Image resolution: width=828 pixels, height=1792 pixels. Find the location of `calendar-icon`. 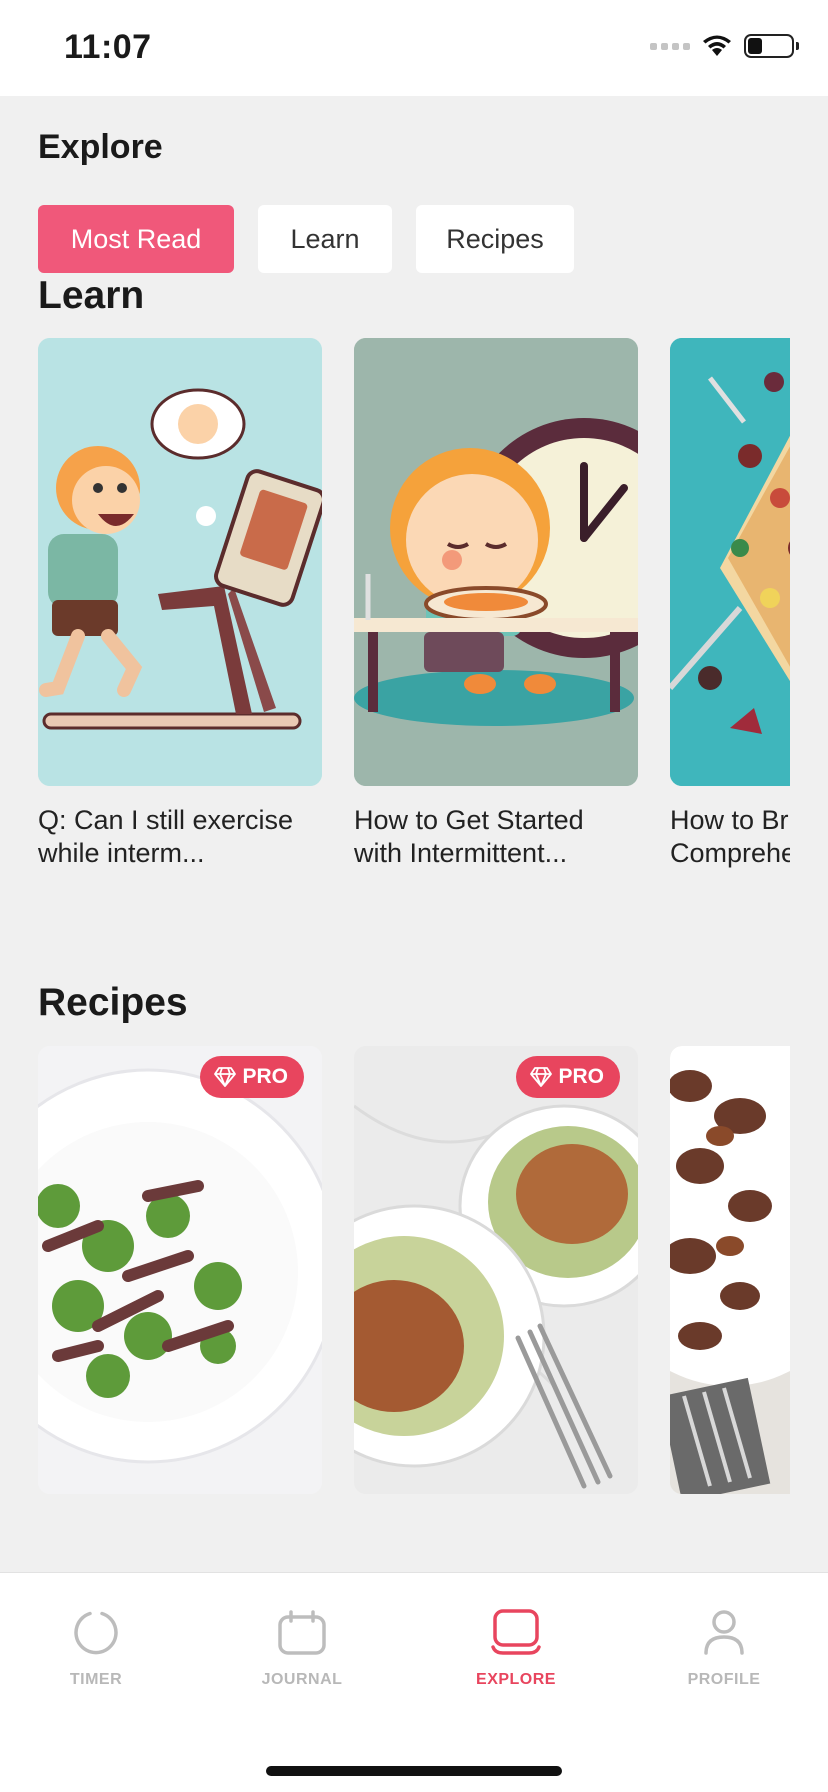

calendar-icon is located at coordinates (302, 1632).